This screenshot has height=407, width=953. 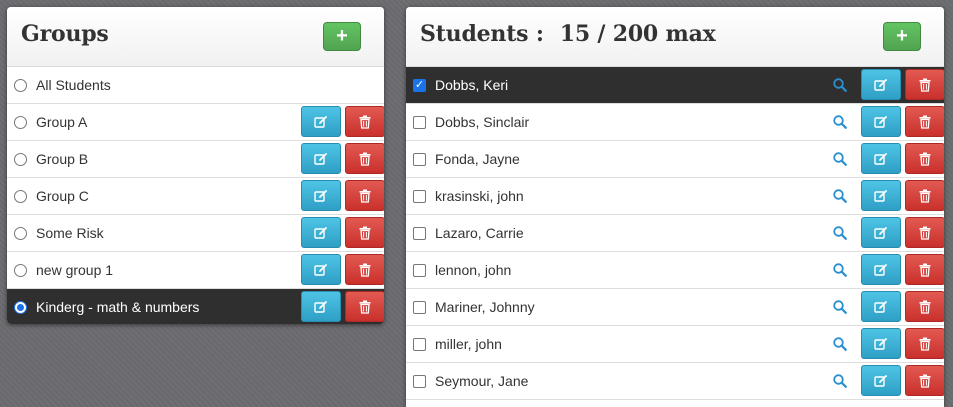 I want to click on add-group-button: +, so click(x=342, y=36).